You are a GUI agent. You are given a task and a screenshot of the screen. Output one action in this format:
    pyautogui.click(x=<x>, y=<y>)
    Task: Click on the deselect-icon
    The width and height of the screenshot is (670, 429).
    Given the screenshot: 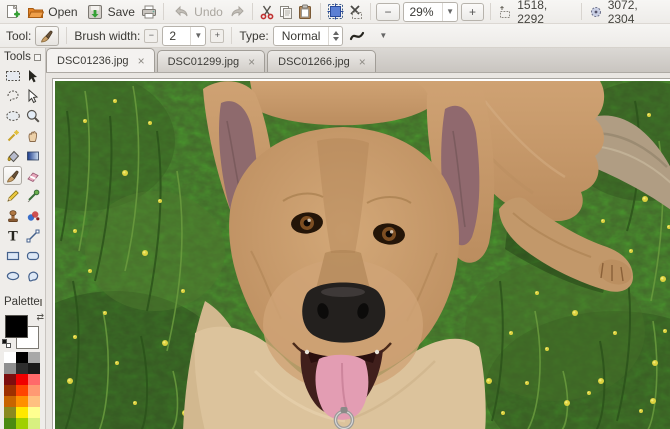 What is the action you would take?
    pyautogui.click(x=355, y=11)
    